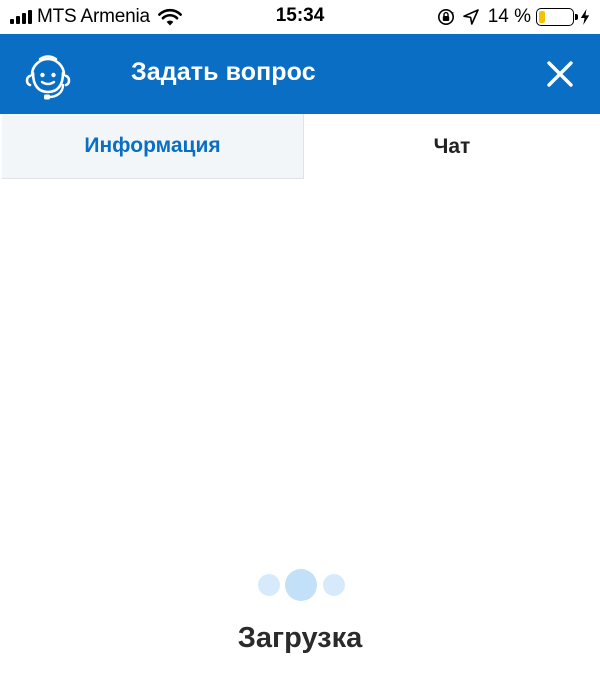  Describe the element at coordinates (445, 17) in the screenshot. I see `orientation-lock-icon` at that location.